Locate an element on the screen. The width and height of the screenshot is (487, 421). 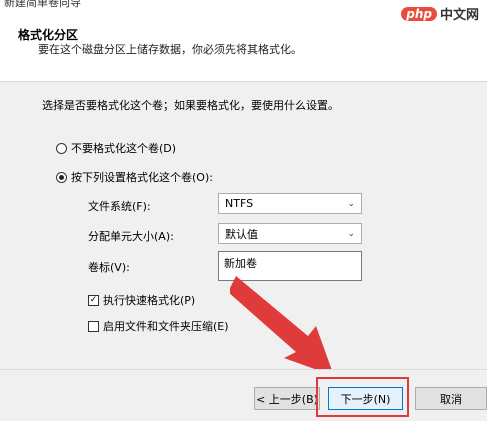
compression-option: 启用文件和文件夹压缩(E) is located at coordinates (158, 326).